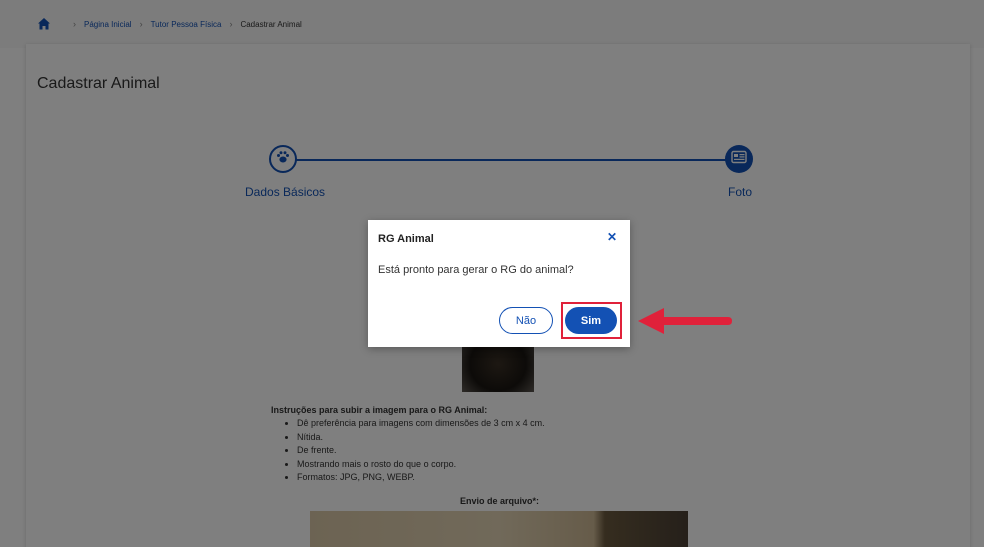 This screenshot has height=547, width=984. I want to click on close-icon: ✕, so click(612, 237).